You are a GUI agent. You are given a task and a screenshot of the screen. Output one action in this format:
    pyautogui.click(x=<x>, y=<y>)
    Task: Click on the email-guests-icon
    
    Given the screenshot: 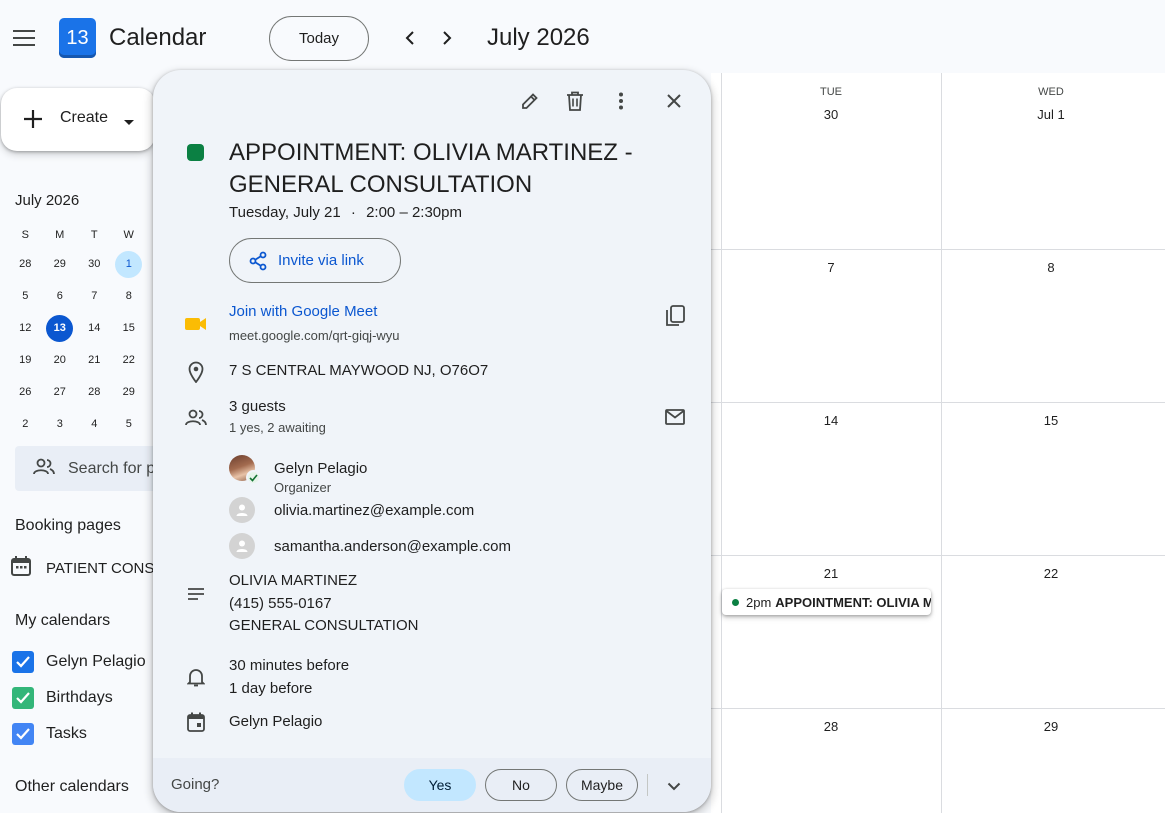 What is the action you would take?
    pyautogui.click(x=675, y=417)
    